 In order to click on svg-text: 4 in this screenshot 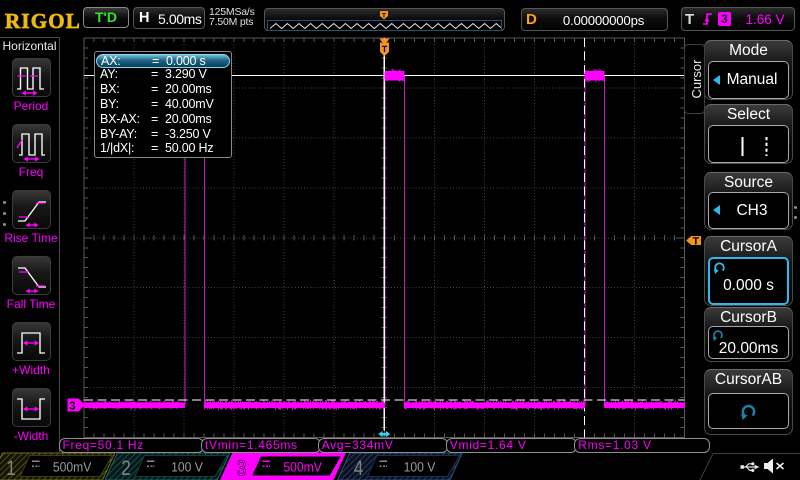, I will do `click(359, 468)`.